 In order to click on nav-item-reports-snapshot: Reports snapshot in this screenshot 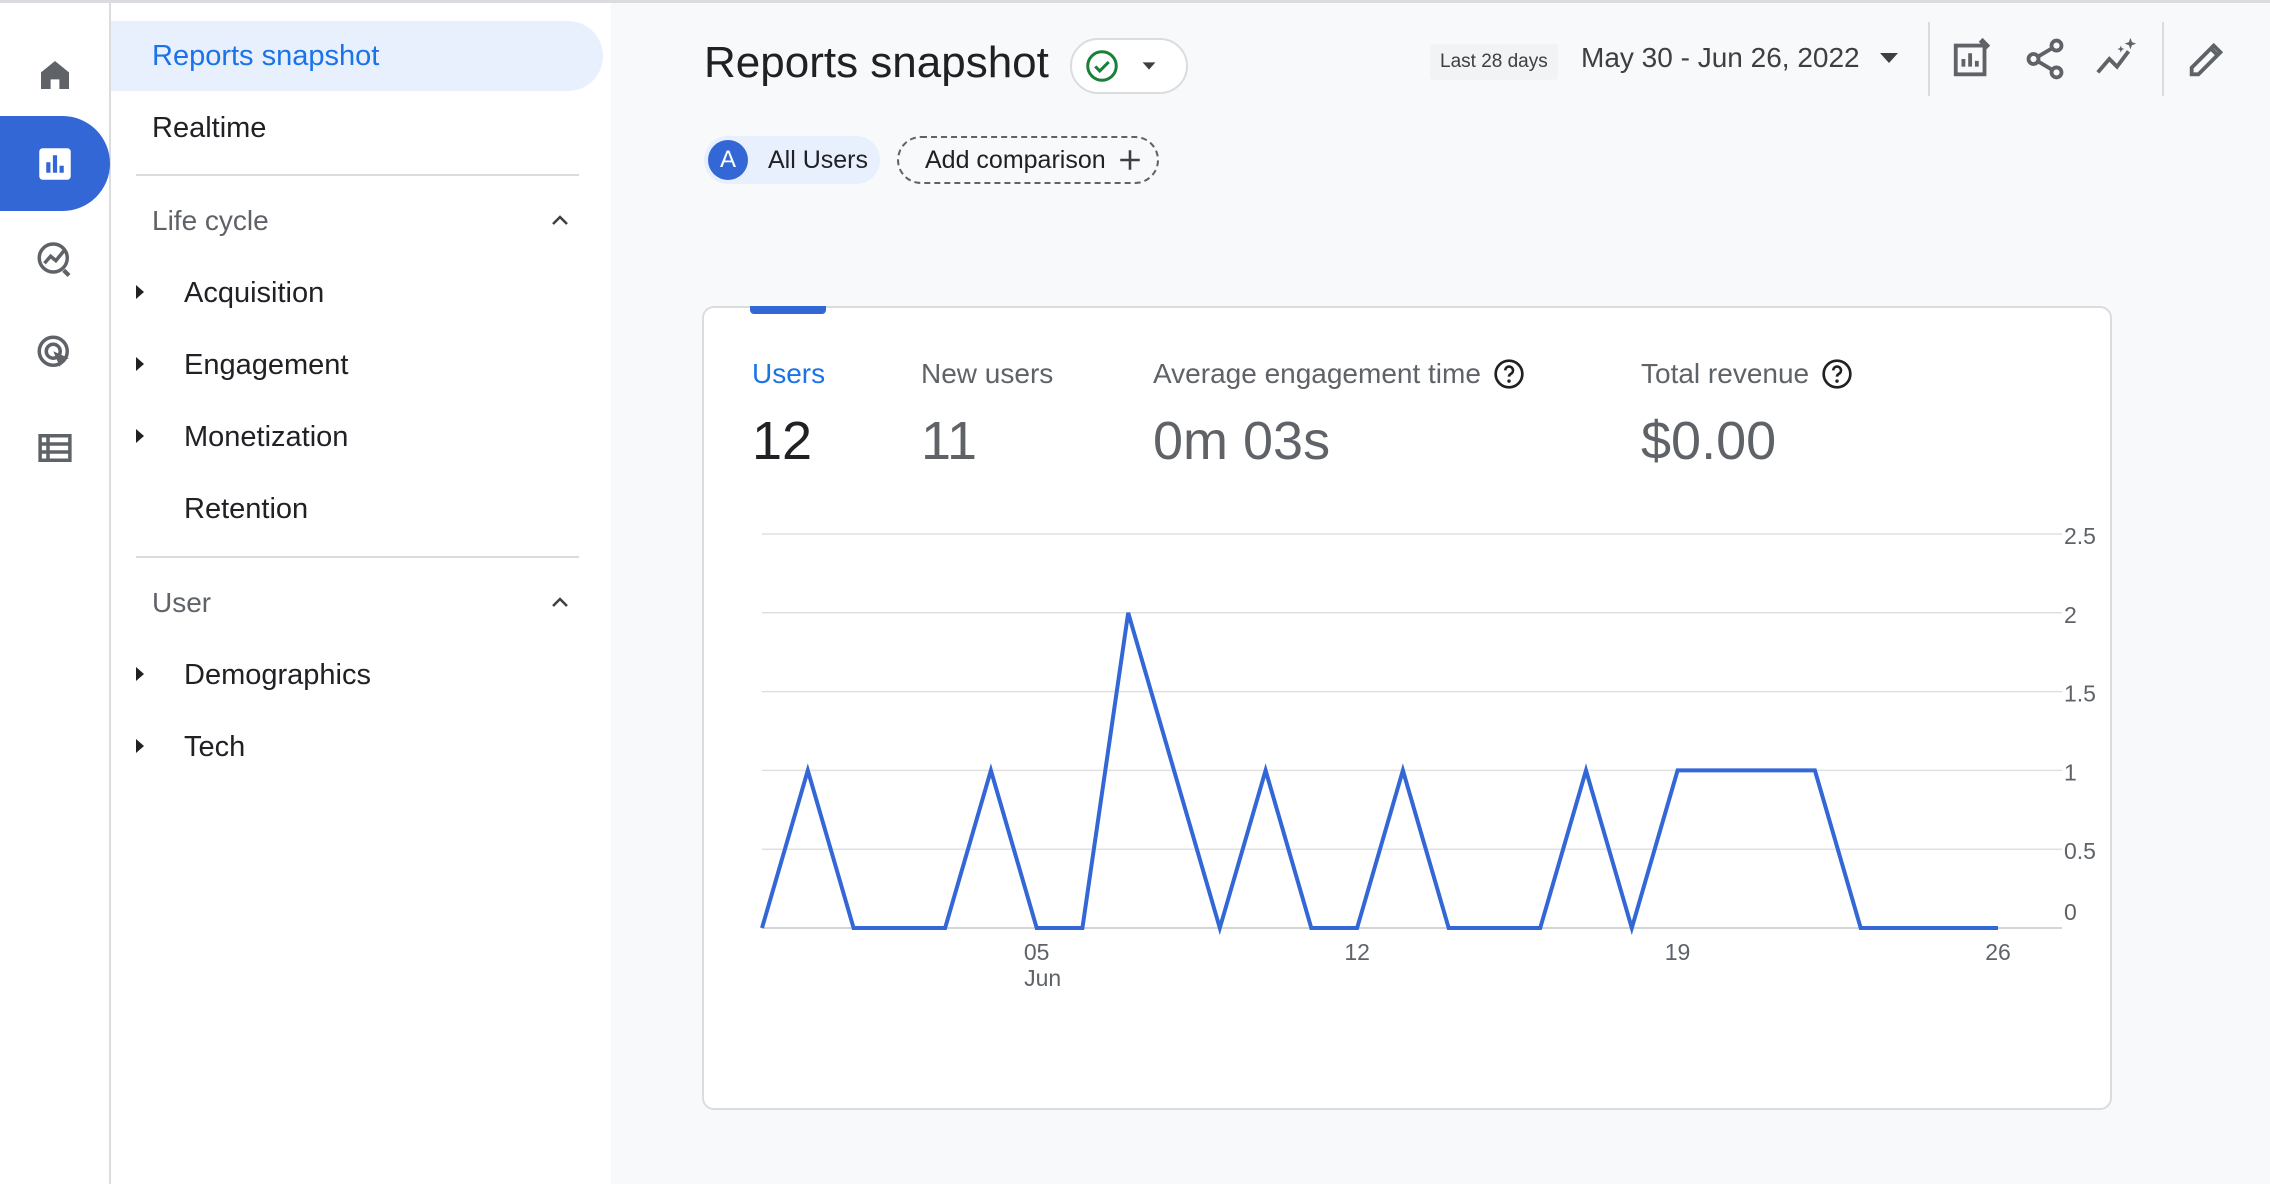, I will do `click(357, 56)`.